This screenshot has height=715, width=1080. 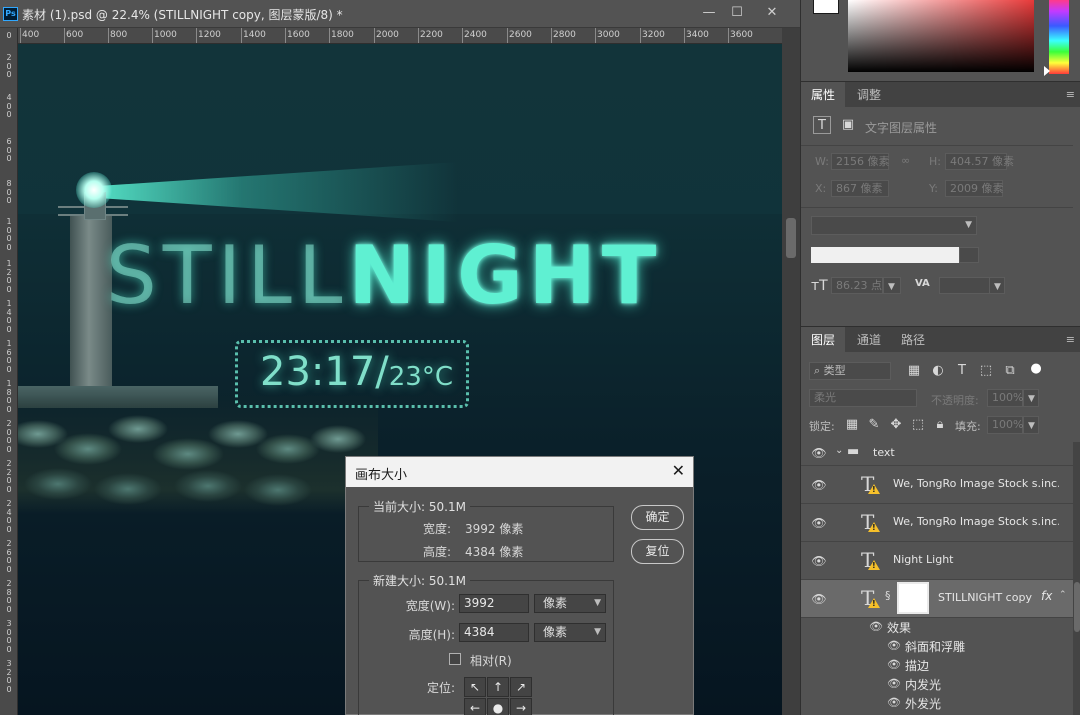 What do you see at coordinates (869, 340) in the screenshot?
I see `tab-channels: 通道` at bounding box center [869, 340].